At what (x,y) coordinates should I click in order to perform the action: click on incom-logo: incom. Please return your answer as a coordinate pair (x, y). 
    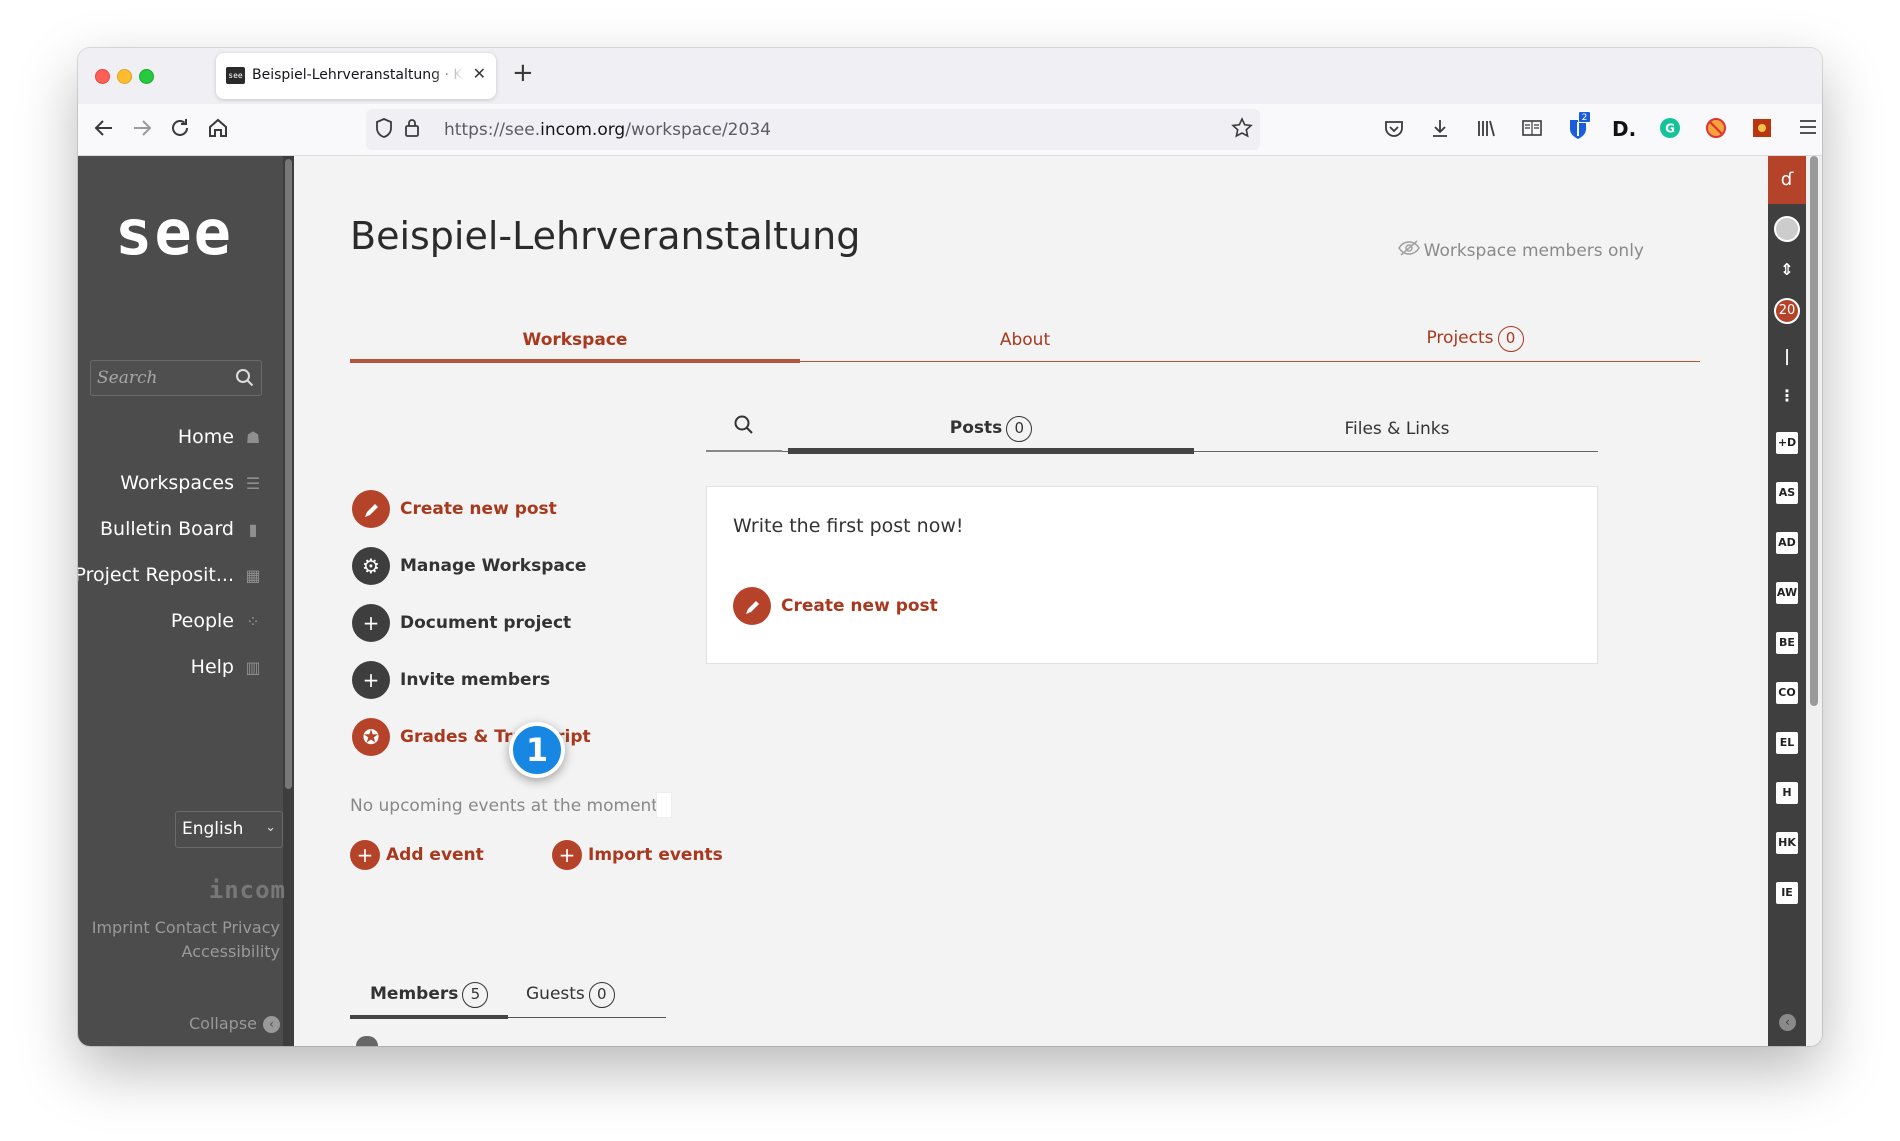
    Looking at the image, I should click on (247, 890).